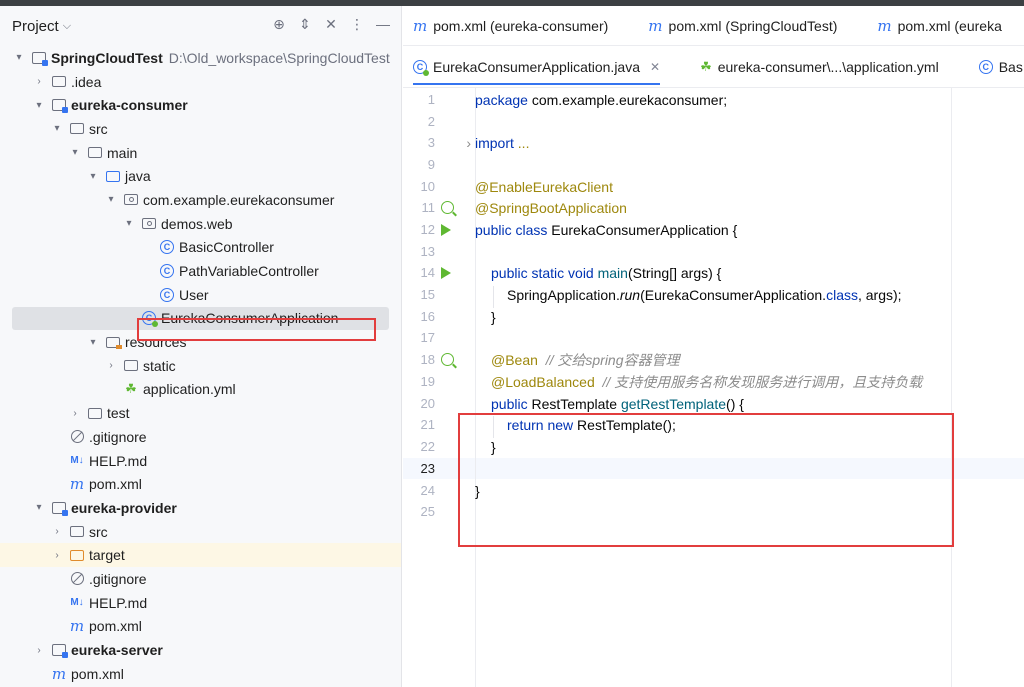 The height and width of the screenshot is (687, 1024). What do you see at coordinates (427, 469) in the screenshot?
I see `line-number: 23` at bounding box center [427, 469].